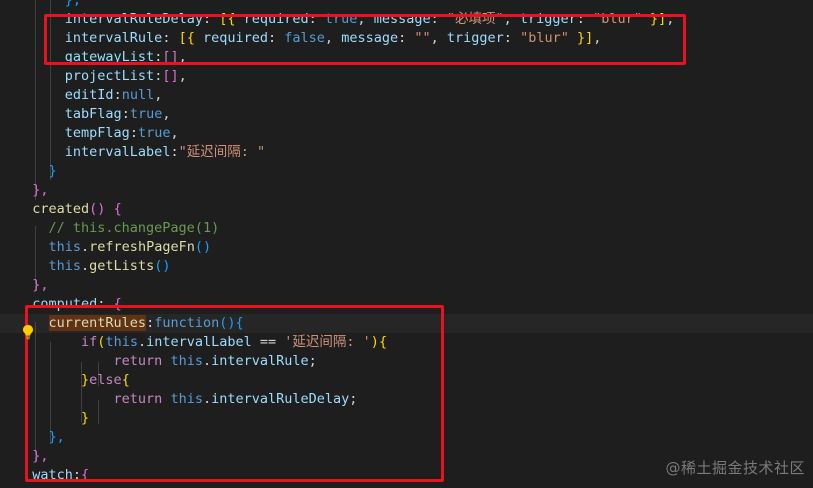  What do you see at coordinates (406, 209) in the screenshot?
I see `code-line: created() {` at bounding box center [406, 209].